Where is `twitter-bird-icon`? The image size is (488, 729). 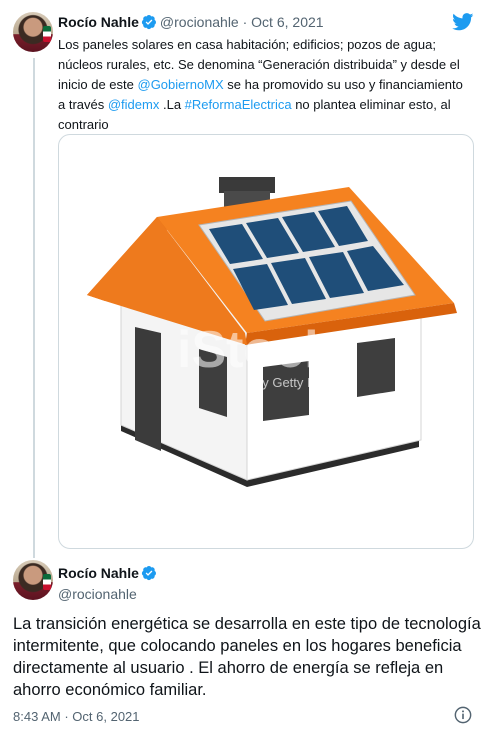
twitter-bird-icon is located at coordinates (463, 24).